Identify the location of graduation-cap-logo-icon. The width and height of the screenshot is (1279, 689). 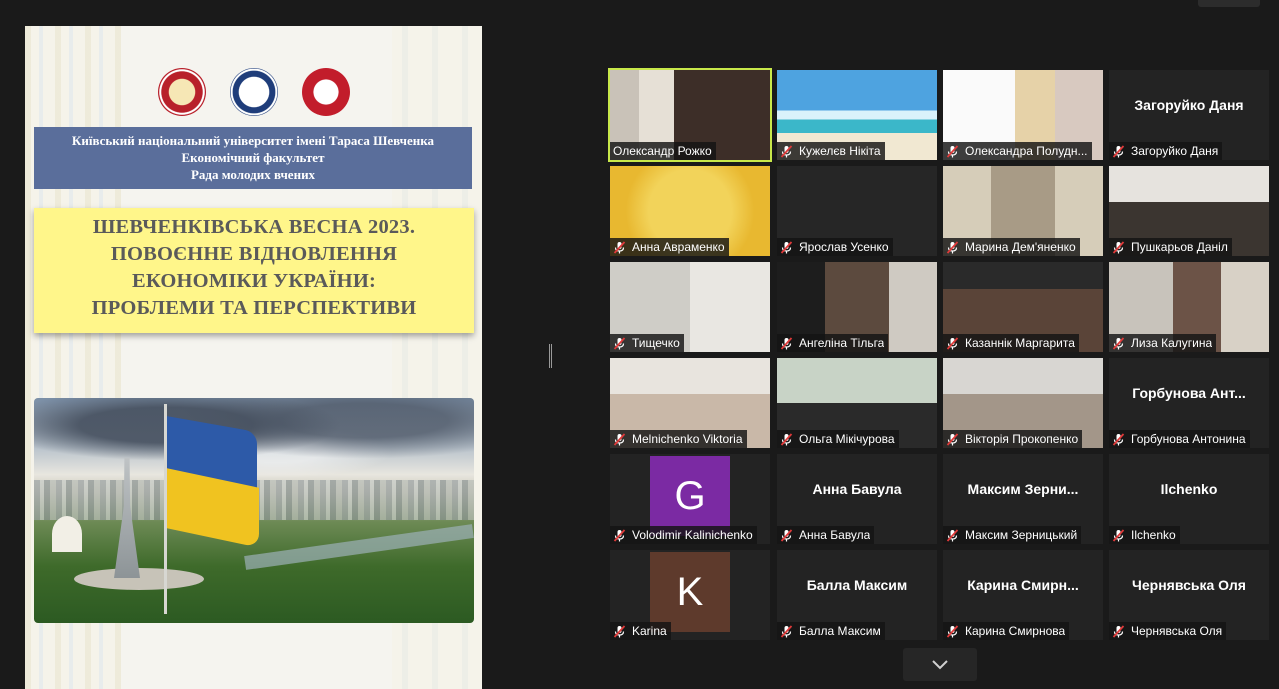
(253, 92).